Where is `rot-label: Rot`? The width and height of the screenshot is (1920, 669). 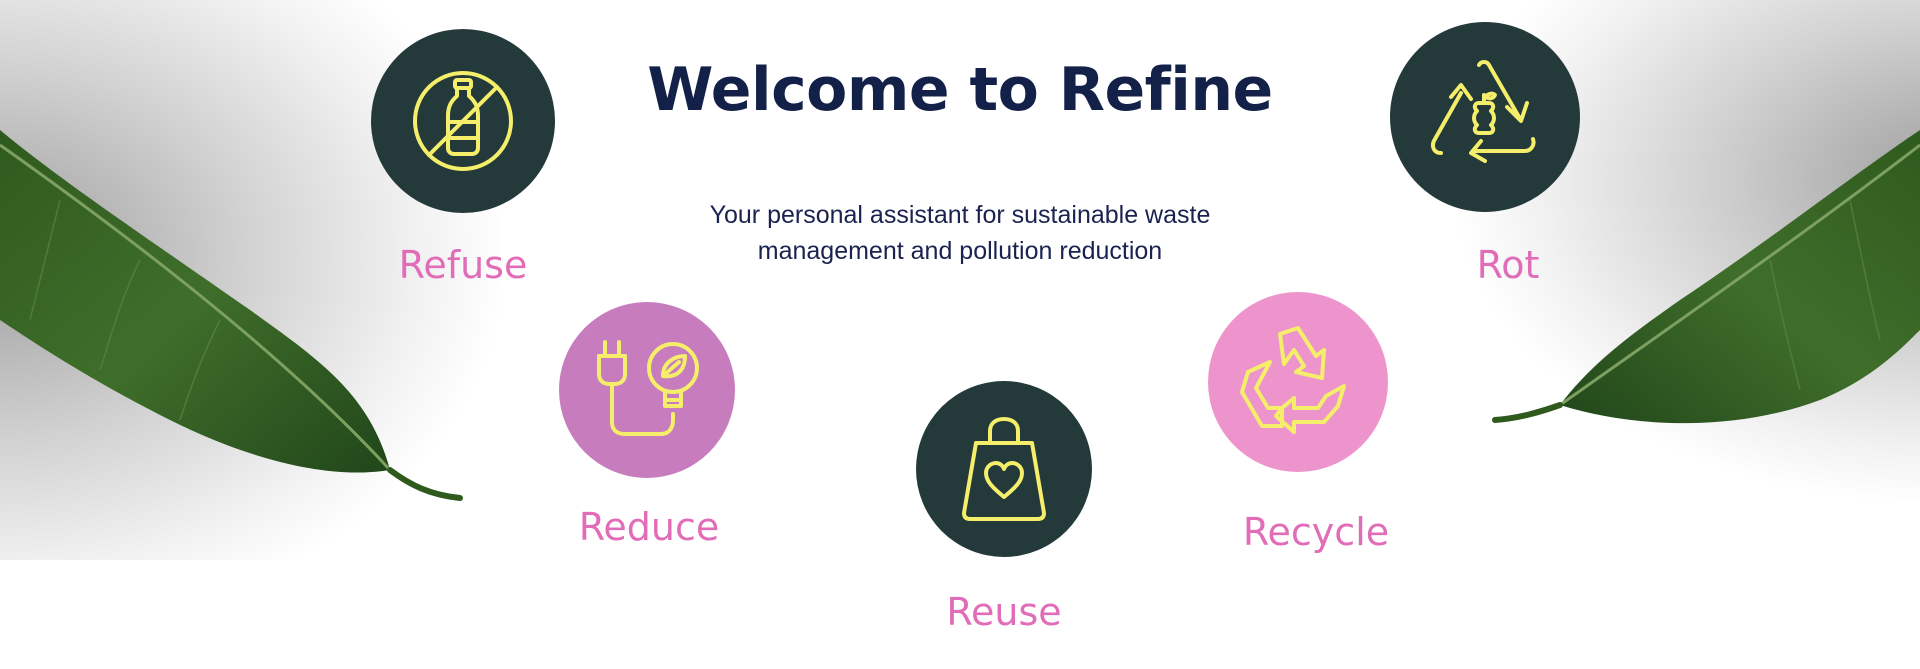 rot-label: Rot is located at coordinates (1508, 265).